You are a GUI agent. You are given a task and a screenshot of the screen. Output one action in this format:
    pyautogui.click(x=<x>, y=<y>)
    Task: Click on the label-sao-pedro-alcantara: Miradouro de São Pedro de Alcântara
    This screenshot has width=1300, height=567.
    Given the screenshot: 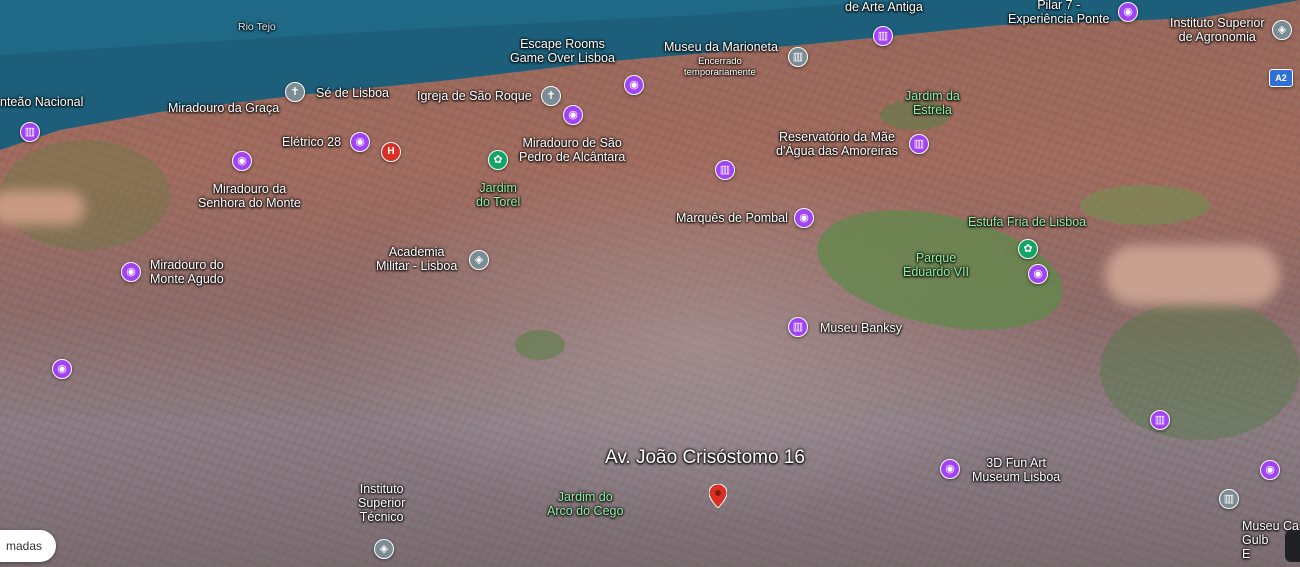 What is the action you would take?
    pyautogui.click(x=572, y=150)
    